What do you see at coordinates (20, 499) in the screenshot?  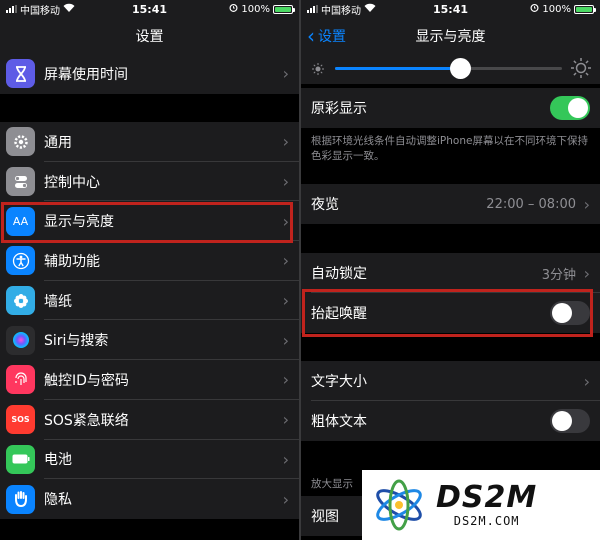 I see `hand-icon` at bounding box center [20, 499].